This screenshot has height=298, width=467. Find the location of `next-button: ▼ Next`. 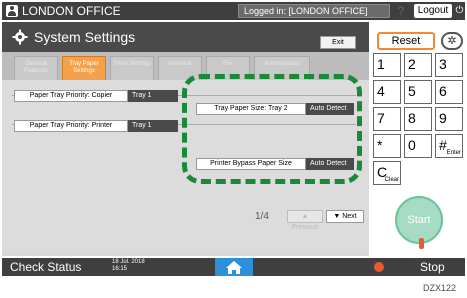

next-button: ▼ Next is located at coordinates (345, 216).